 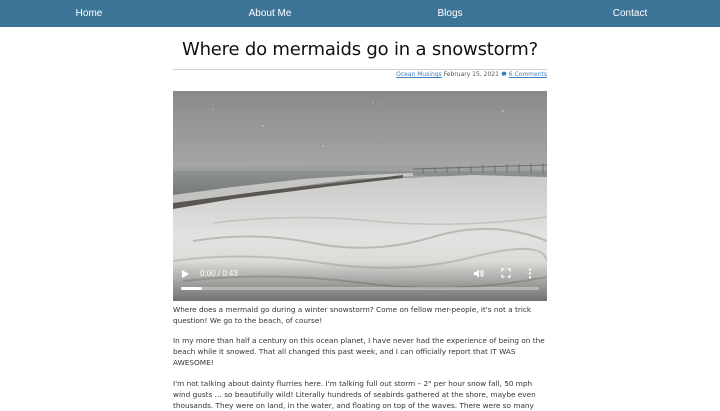 What do you see at coordinates (219, 273) in the screenshot?
I see `video-time: 0:00 / 0:43` at bounding box center [219, 273].